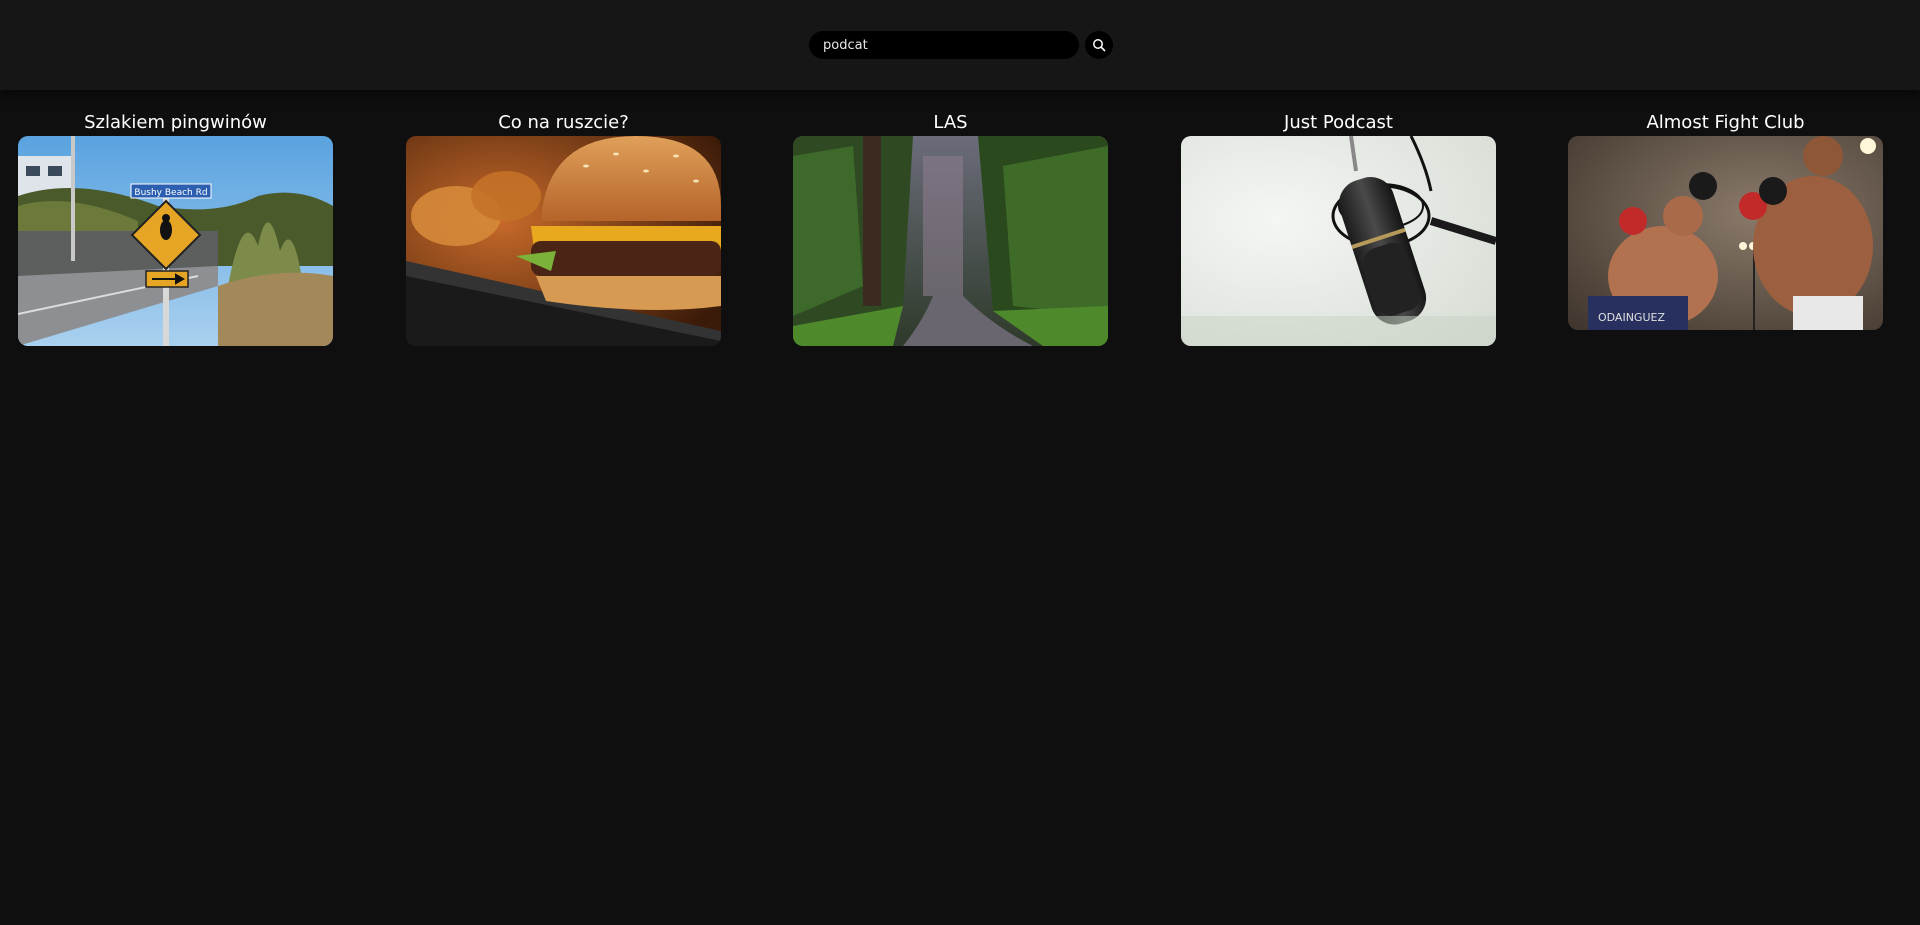 The height and width of the screenshot is (925, 1920). I want to click on podcast-card: Co na ruszcie?, so click(563, 228).